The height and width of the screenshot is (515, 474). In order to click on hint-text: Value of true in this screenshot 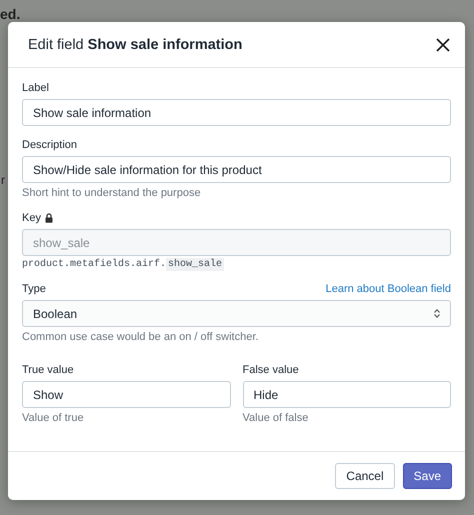, I will do `click(53, 418)`.